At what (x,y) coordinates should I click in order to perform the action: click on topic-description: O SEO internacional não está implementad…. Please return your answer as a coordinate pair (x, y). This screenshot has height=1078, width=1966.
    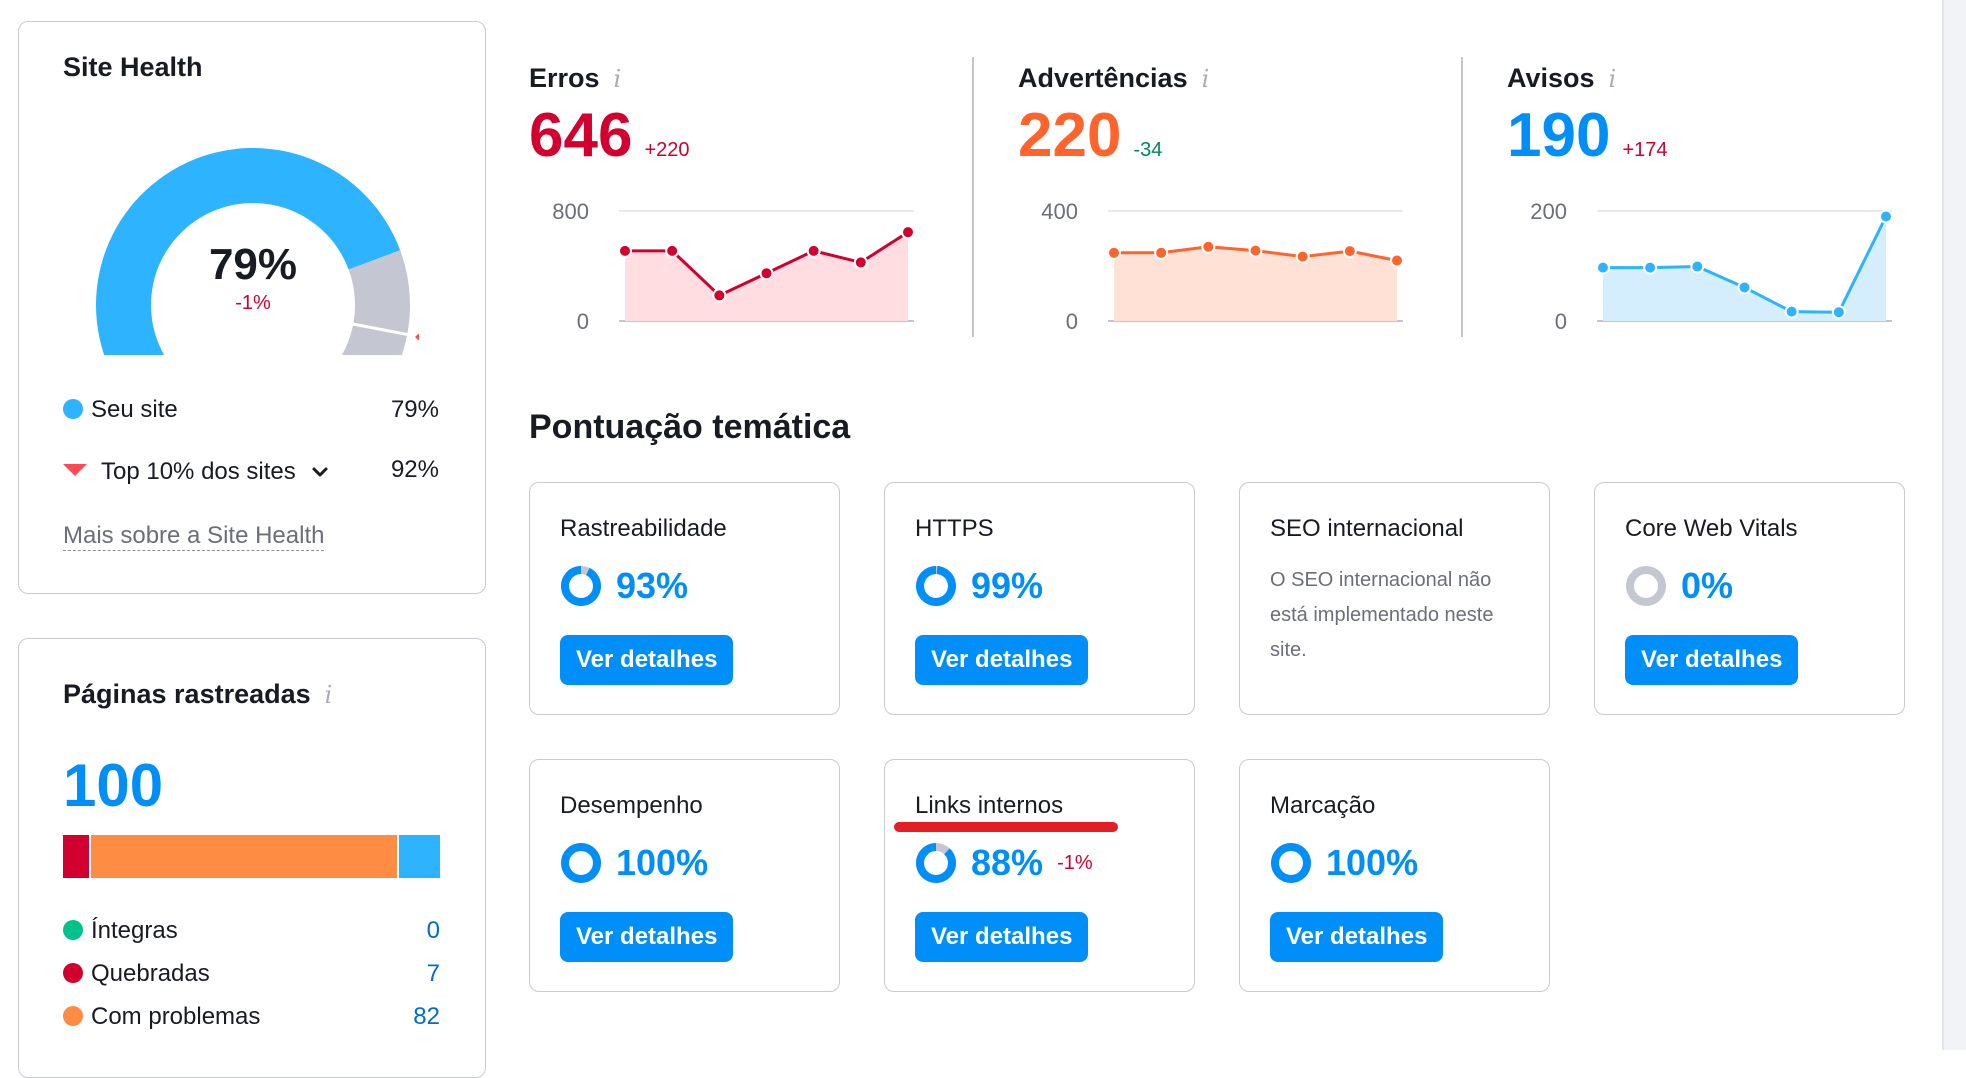
    Looking at the image, I should click on (1382, 615).